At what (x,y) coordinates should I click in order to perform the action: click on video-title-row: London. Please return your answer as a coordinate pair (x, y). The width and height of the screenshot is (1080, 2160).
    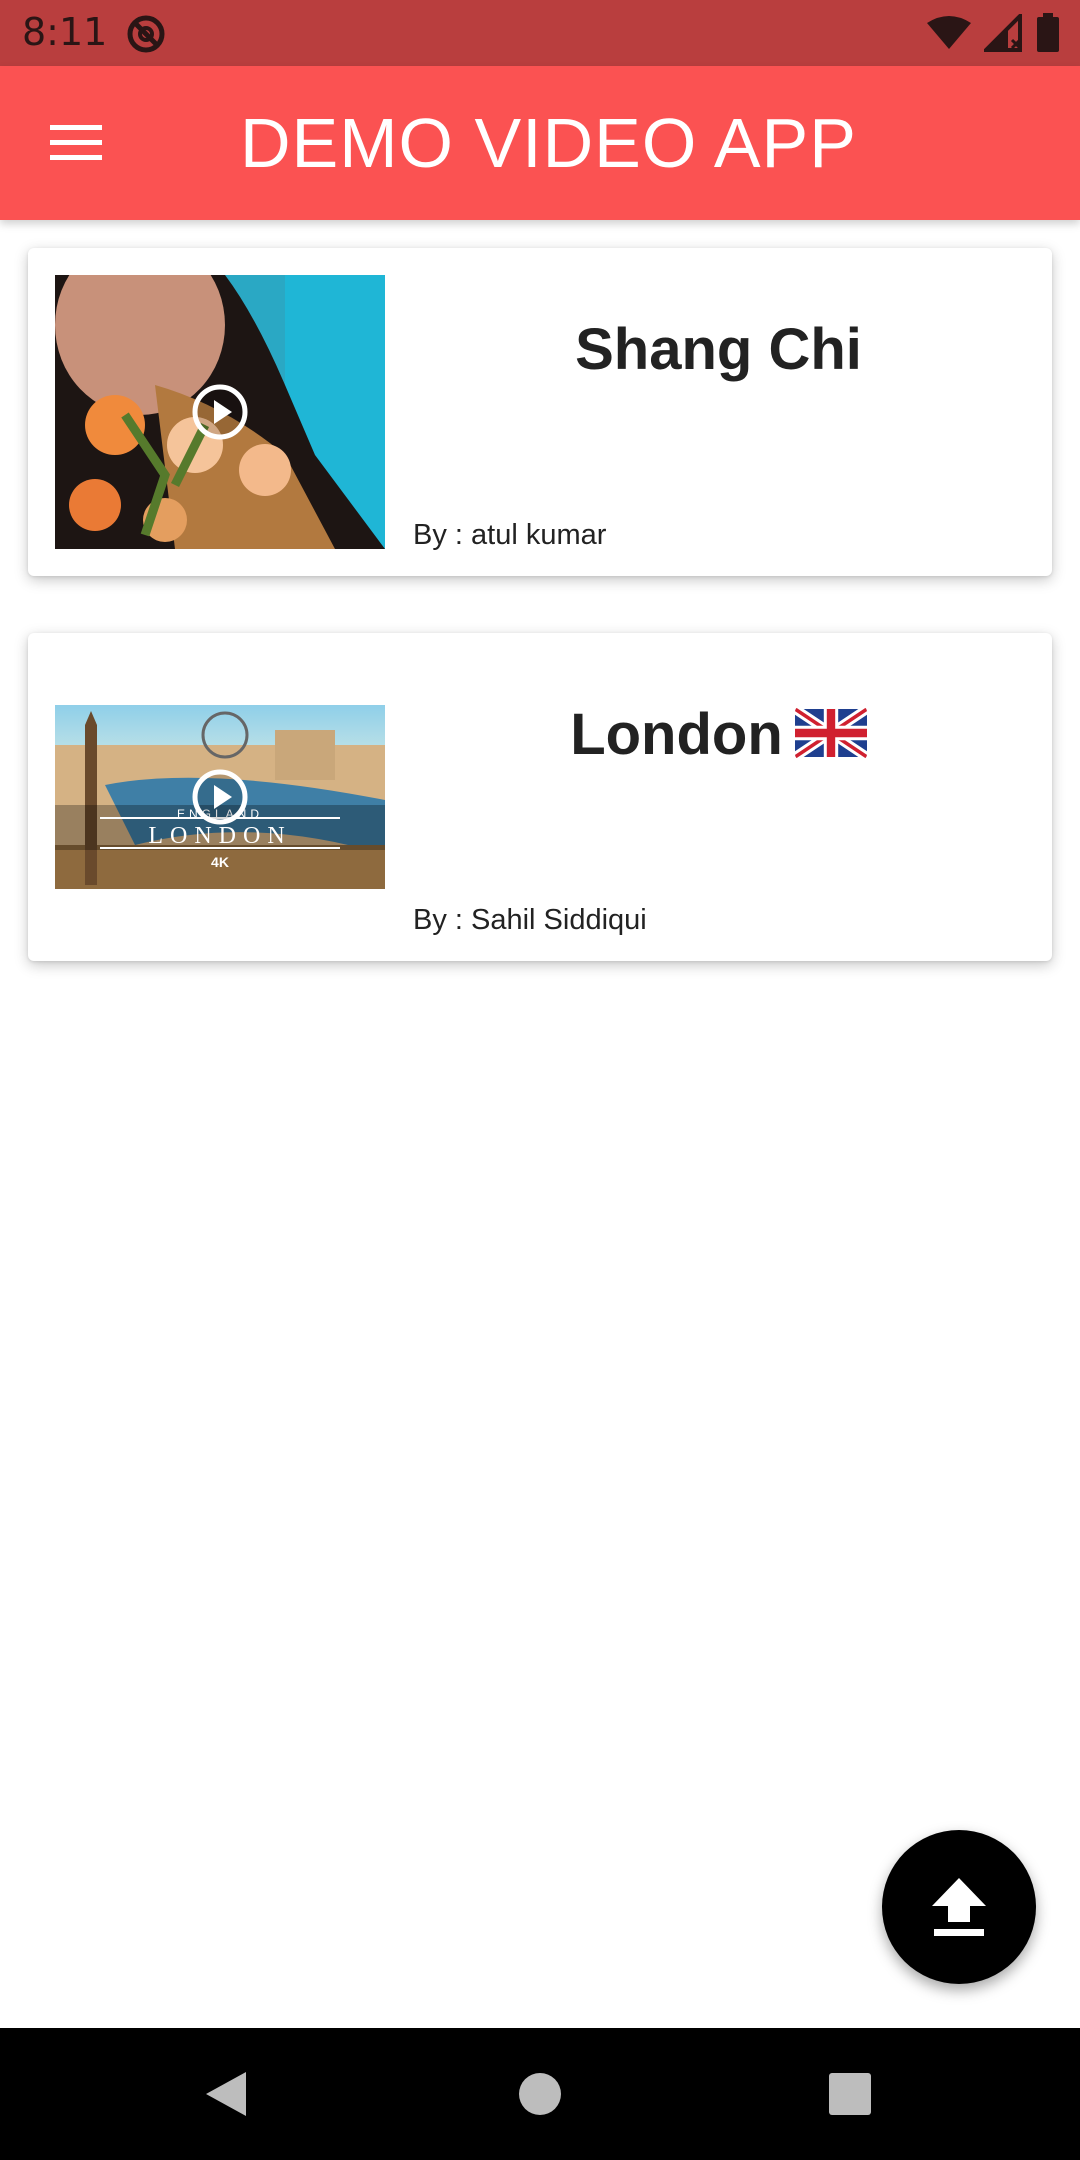
    Looking at the image, I should click on (718, 734).